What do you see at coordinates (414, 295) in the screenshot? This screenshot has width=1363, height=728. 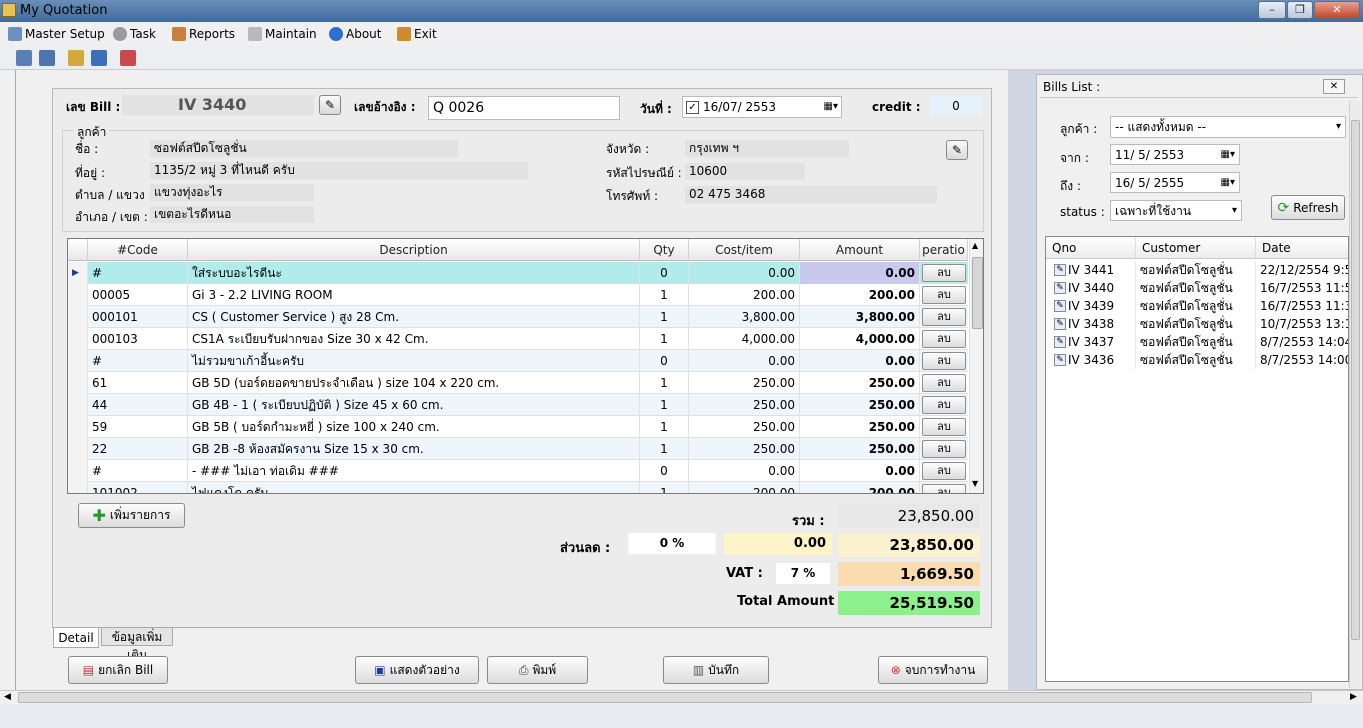 I see `cell-desc: Gi 3 - 2.2 LIVING ROOM` at bounding box center [414, 295].